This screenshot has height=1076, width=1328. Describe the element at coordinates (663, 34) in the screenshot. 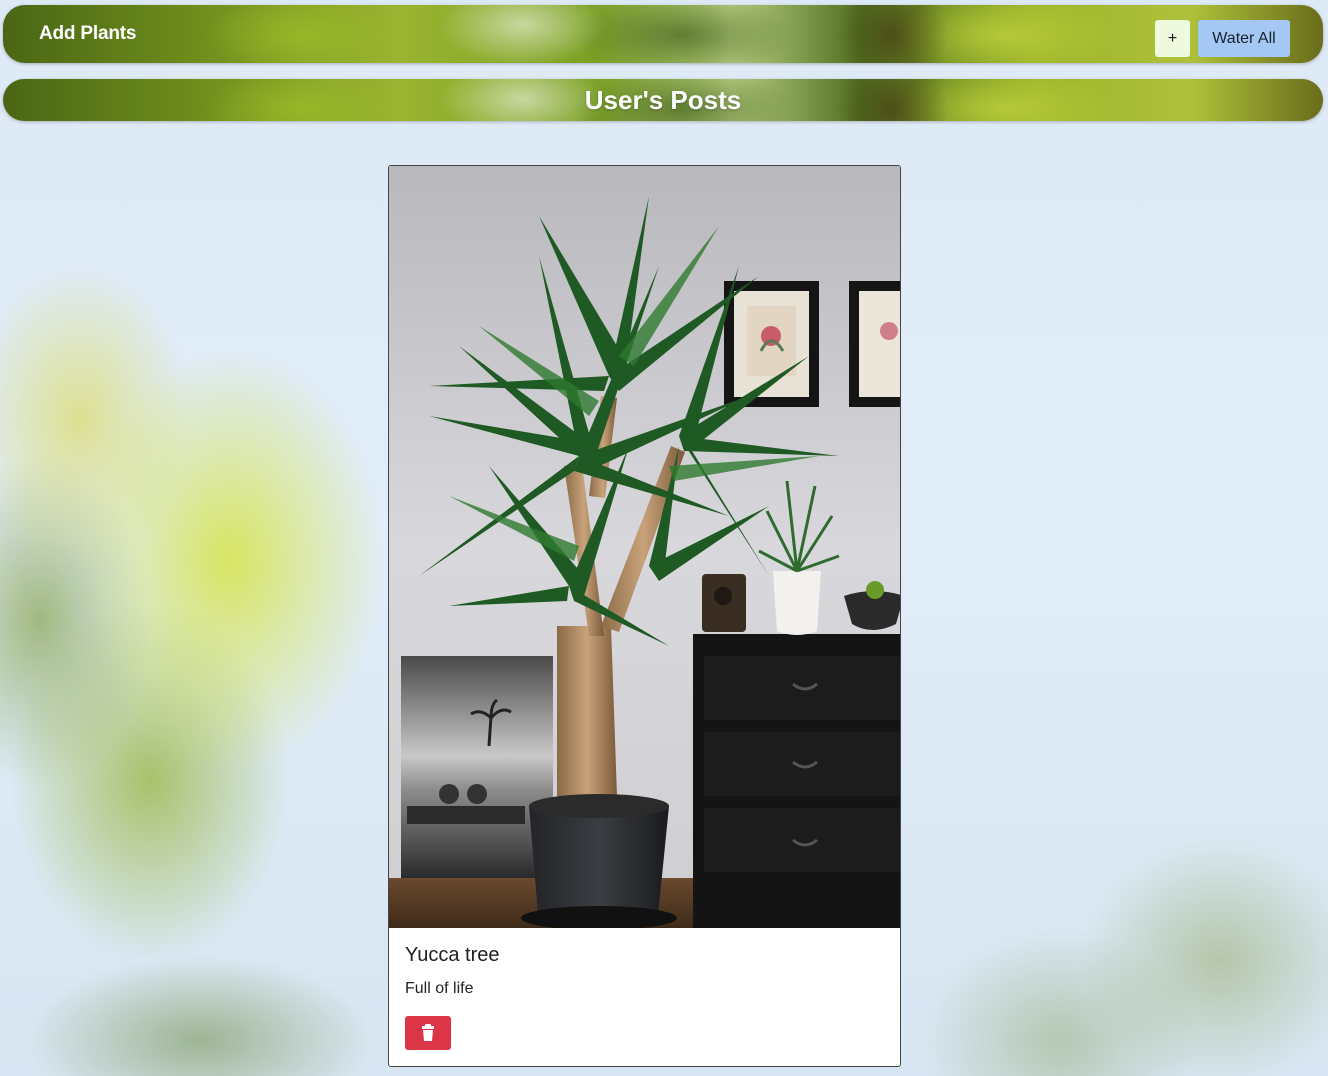

I see `navbar: Add Plants + Water All` at that location.